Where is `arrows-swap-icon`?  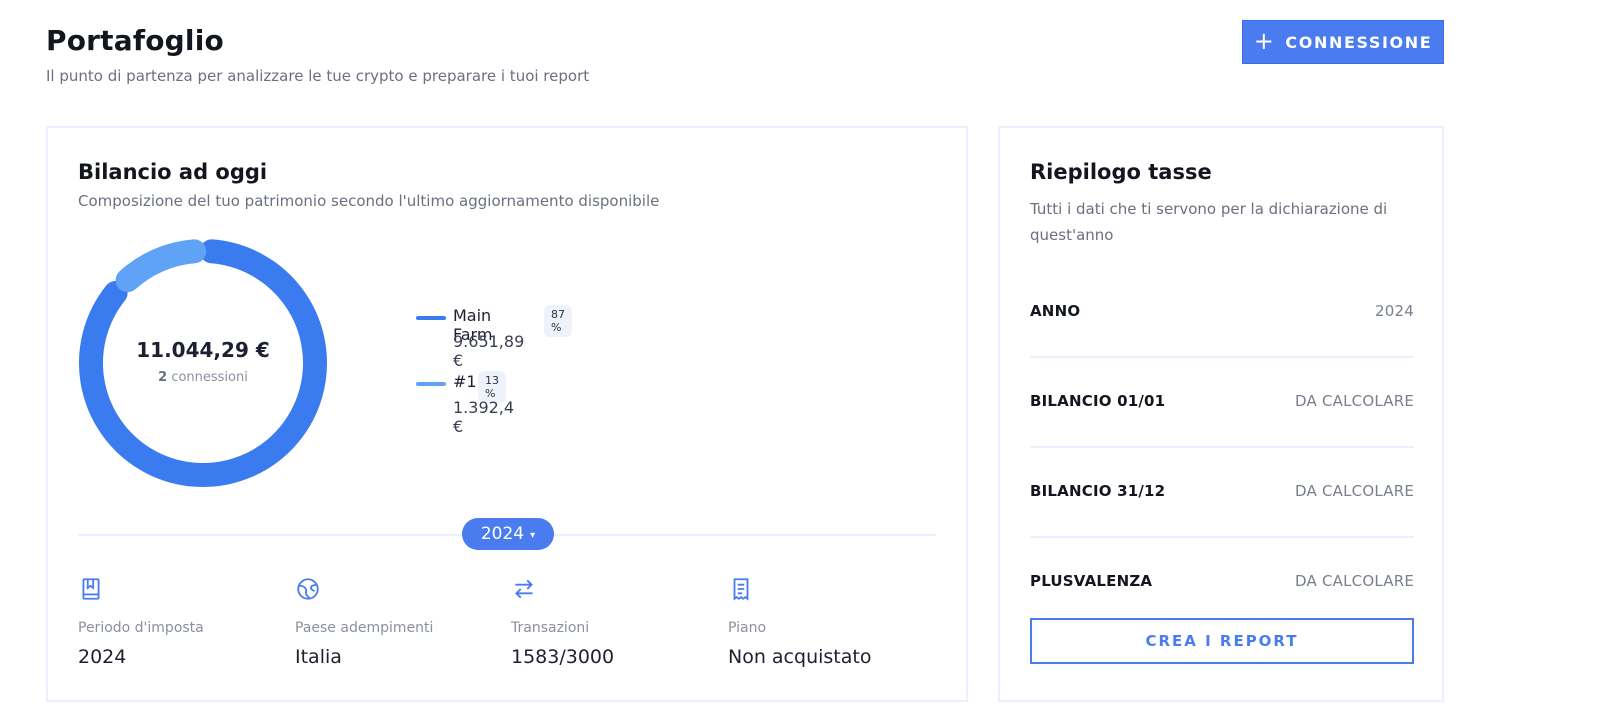 arrows-swap-icon is located at coordinates (524, 589).